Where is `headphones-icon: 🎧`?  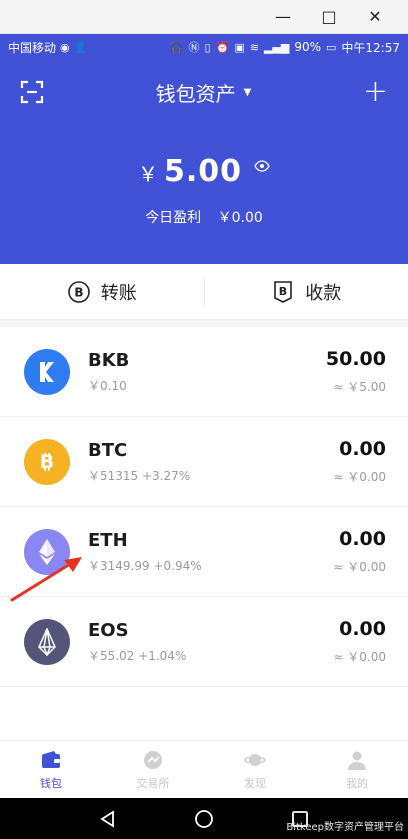 headphones-icon: 🎧 is located at coordinates (176, 47).